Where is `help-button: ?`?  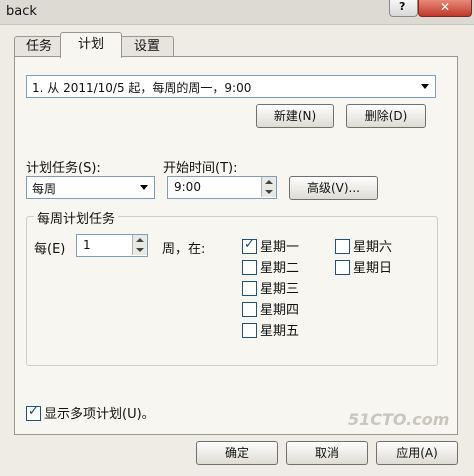
help-button: ? is located at coordinates (403, 8).